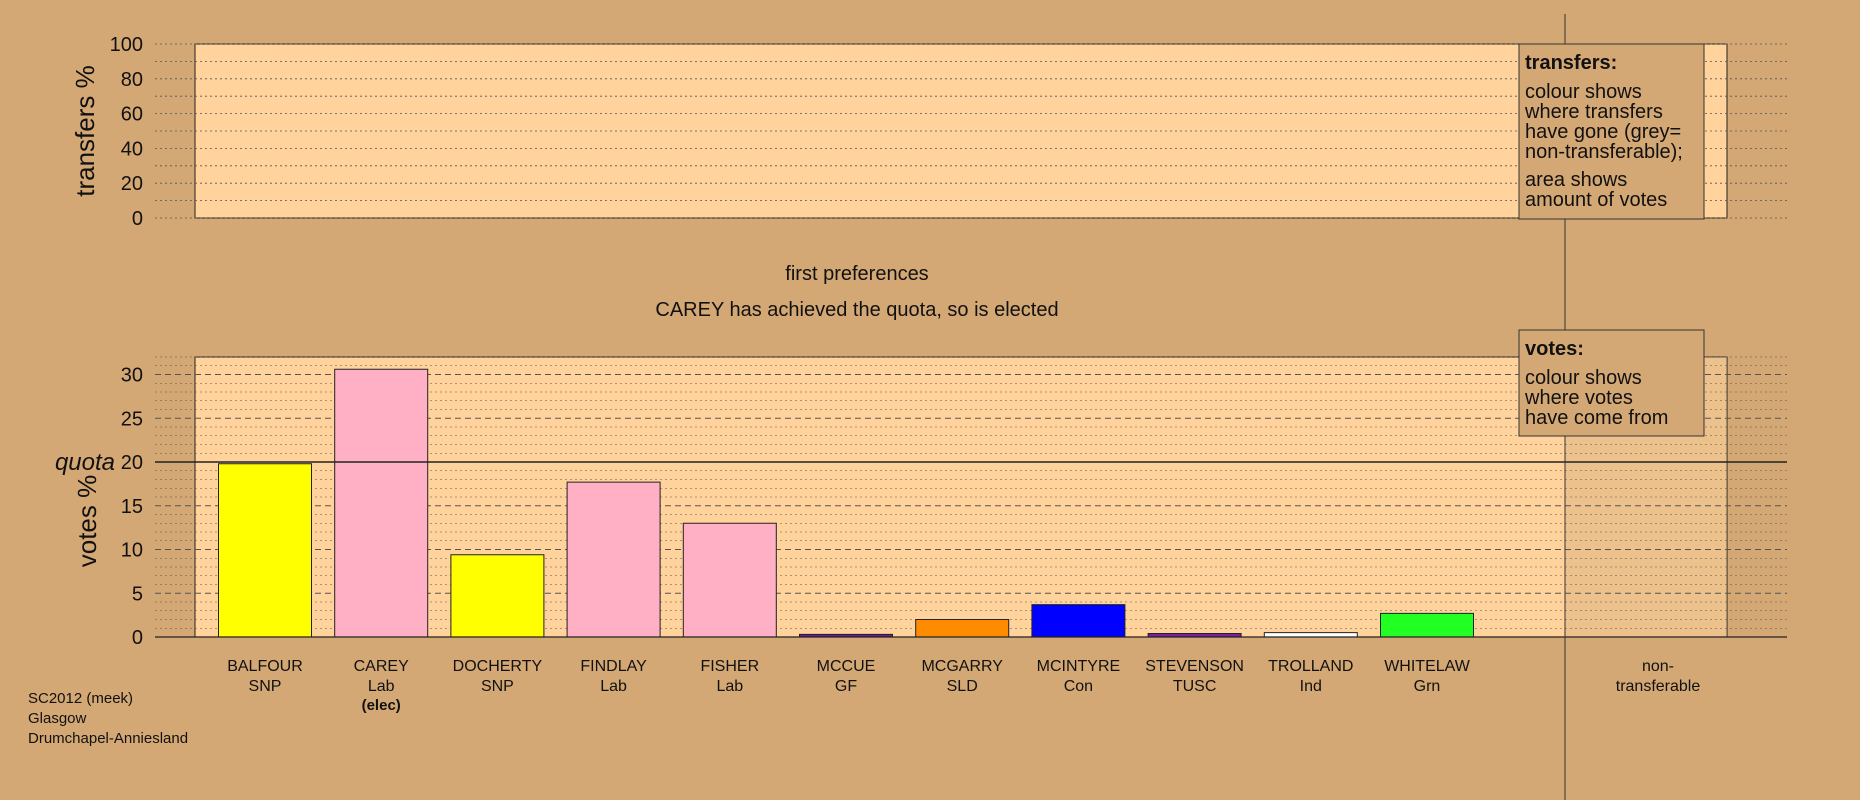  What do you see at coordinates (265, 666) in the screenshot?
I see `candidate-name: BALFOUR` at bounding box center [265, 666].